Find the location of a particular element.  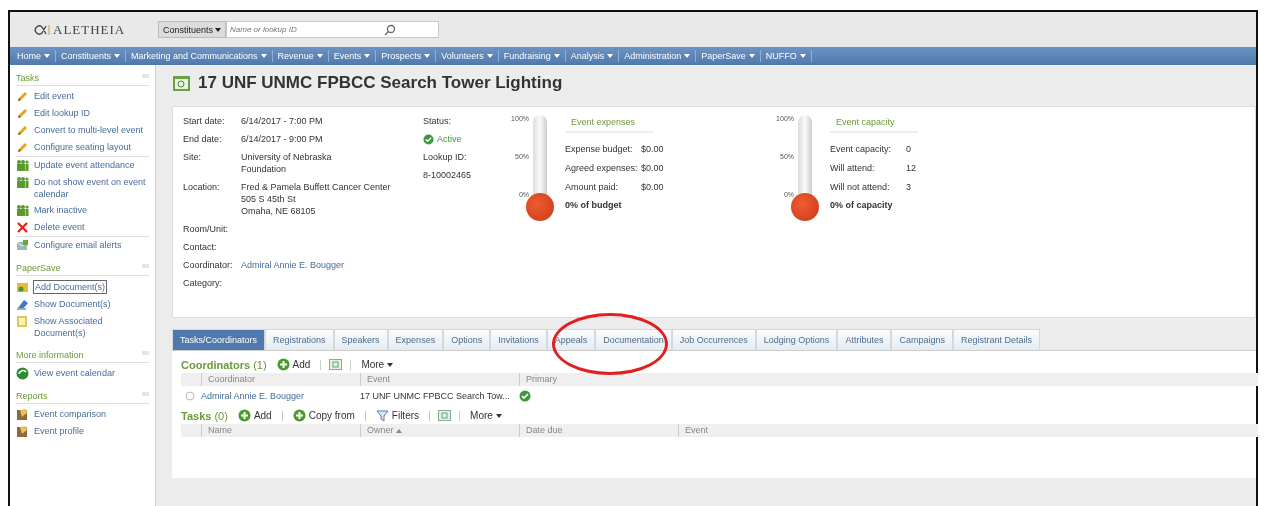

delete-icon is located at coordinates (22, 227).